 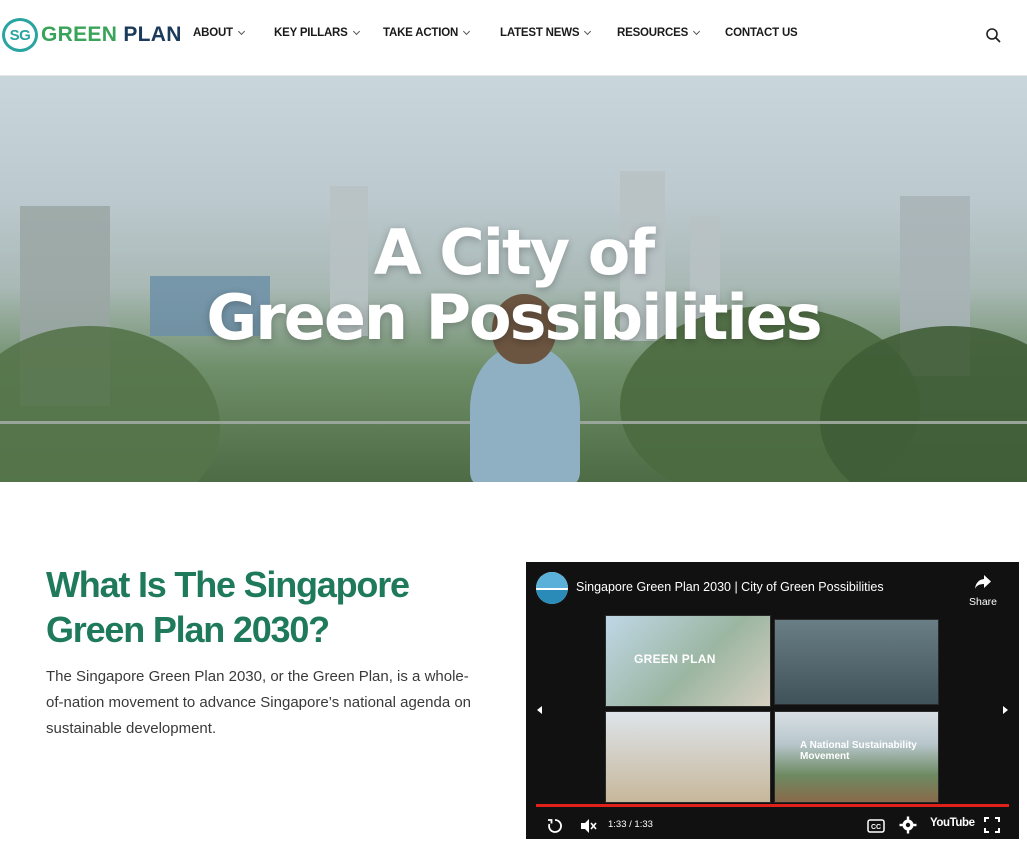 I want to click on replay-icon, so click(x=555, y=826).